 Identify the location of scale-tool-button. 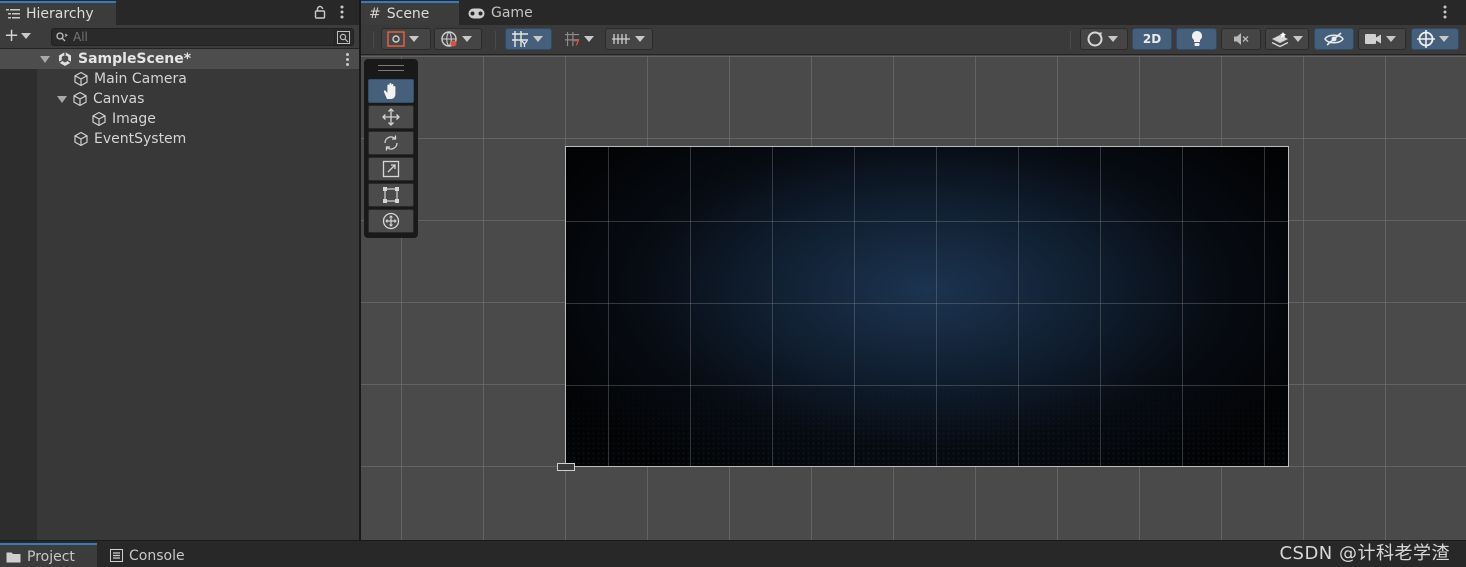
(391, 169).